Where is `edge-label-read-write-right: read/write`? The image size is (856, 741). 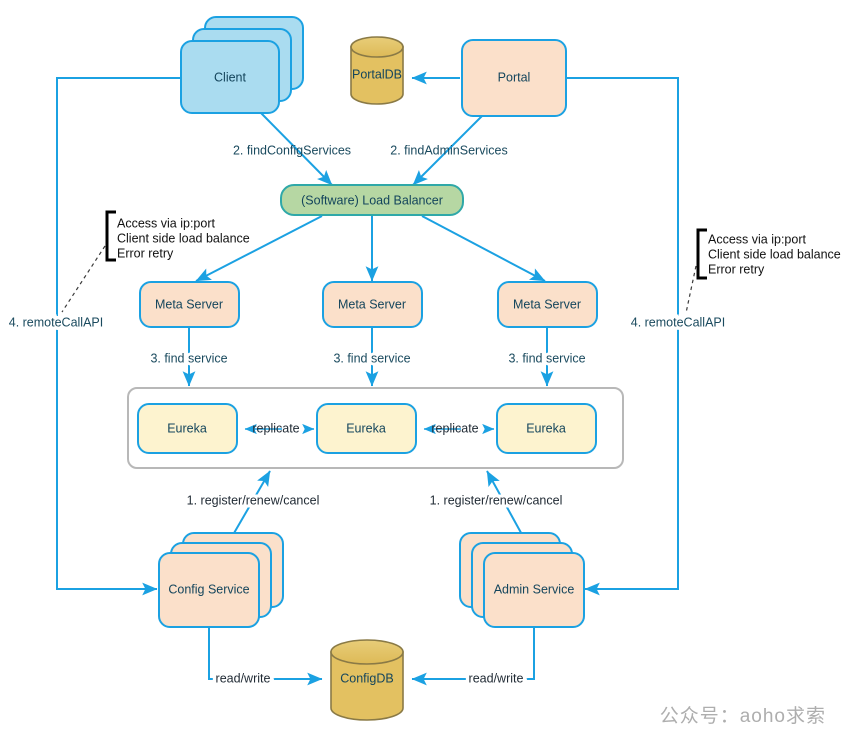
edge-label-read-write-right: read/write is located at coordinates (496, 678).